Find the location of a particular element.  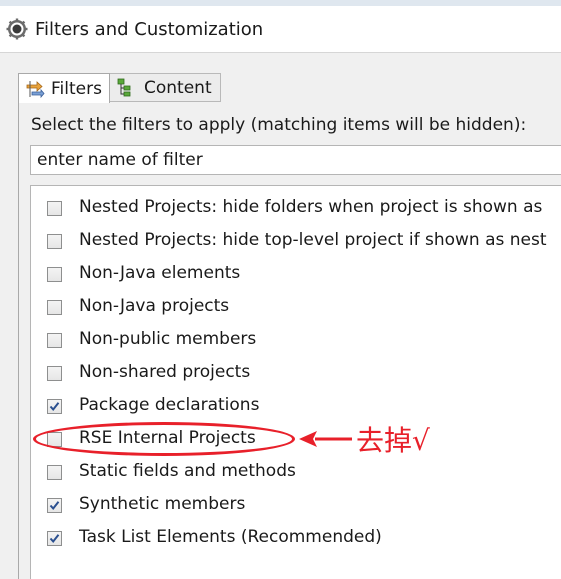

list-item: Non-shared projects is located at coordinates (296, 375).